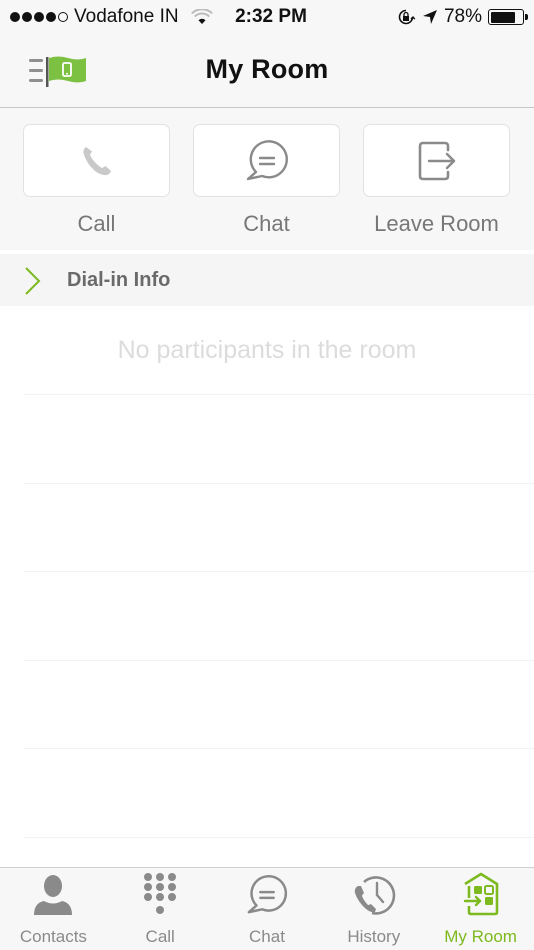  What do you see at coordinates (407, 17) in the screenshot?
I see `rotation-lock-icon` at bounding box center [407, 17].